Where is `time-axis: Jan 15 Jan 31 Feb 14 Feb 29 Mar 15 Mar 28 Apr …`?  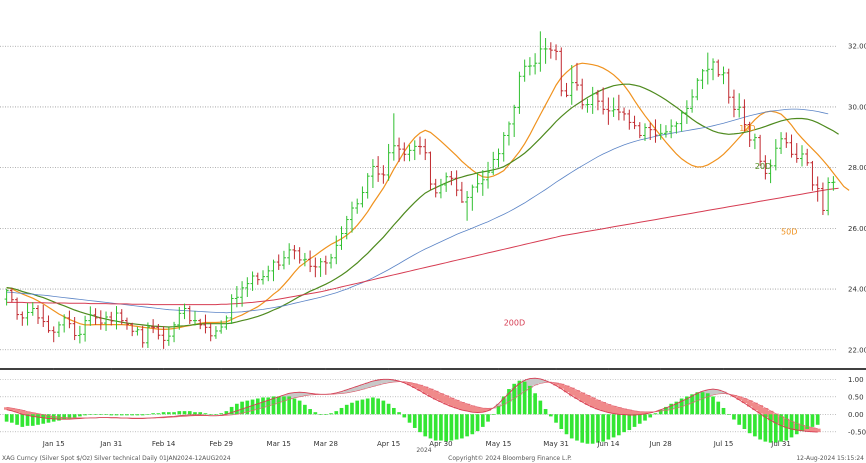
time-axis: Jan 15 Jan 31 Feb 14 Feb 29 Mar 15 Mar 28 Apr … is located at coordinates (416, 408).